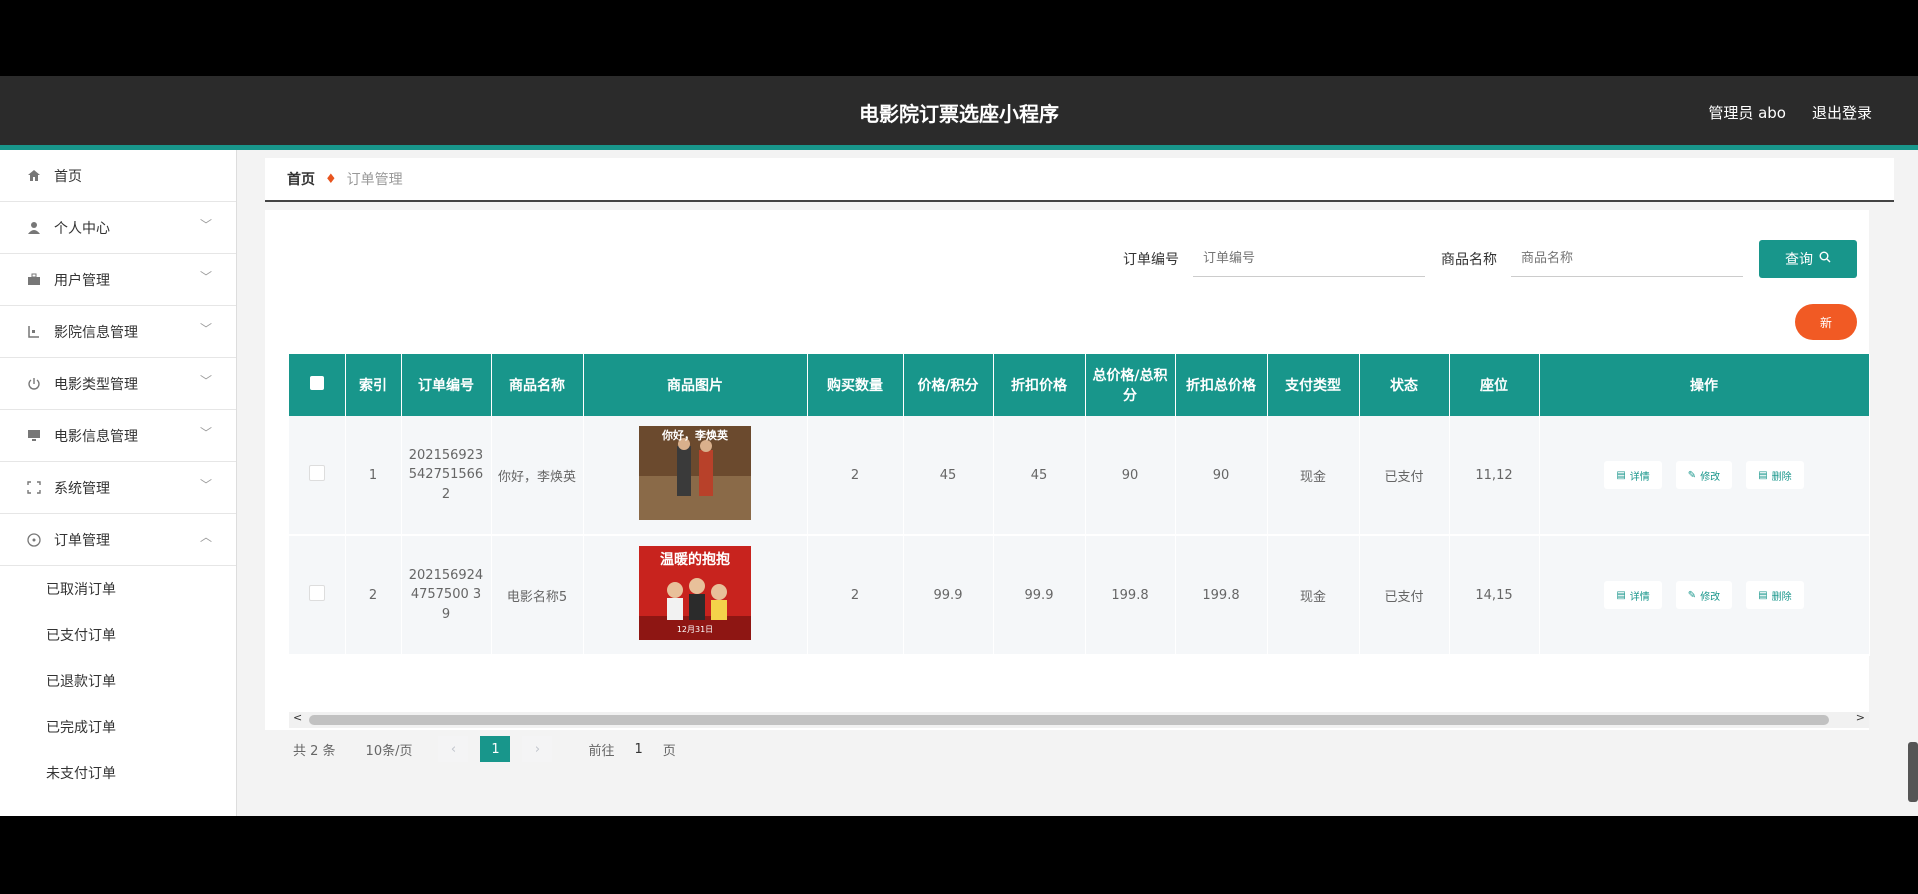  Describe the element at coordinates (695, 559) in the screenshot. I see `poster-title-text: 温暖的抱抱` at that location.